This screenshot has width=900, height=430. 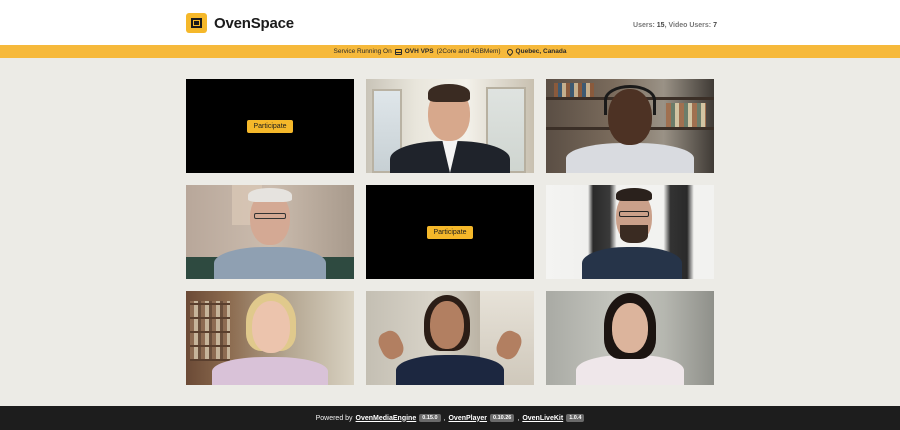 I want to click on man-headset-video-icon, so click(x=630, y=126).